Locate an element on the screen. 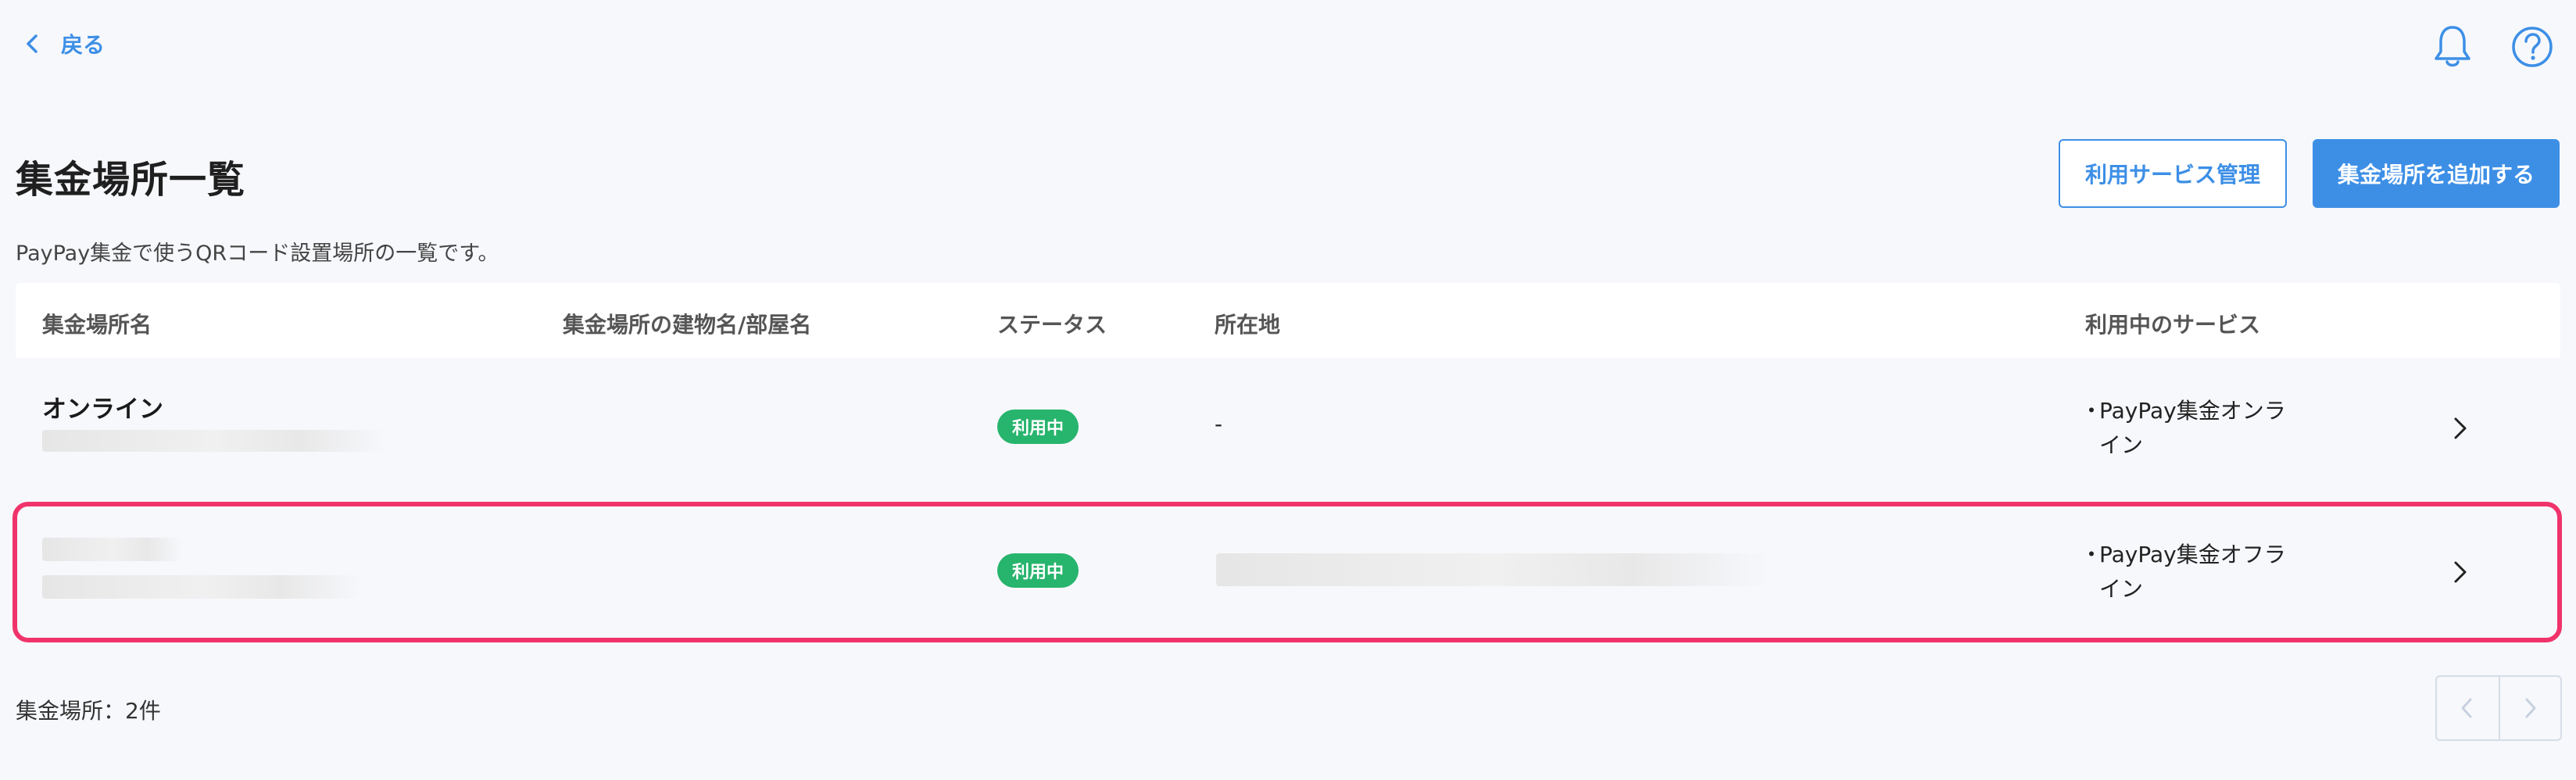 This screenshot has height=780, width=2576. location-address: - is located at coordinates (1219, 424).